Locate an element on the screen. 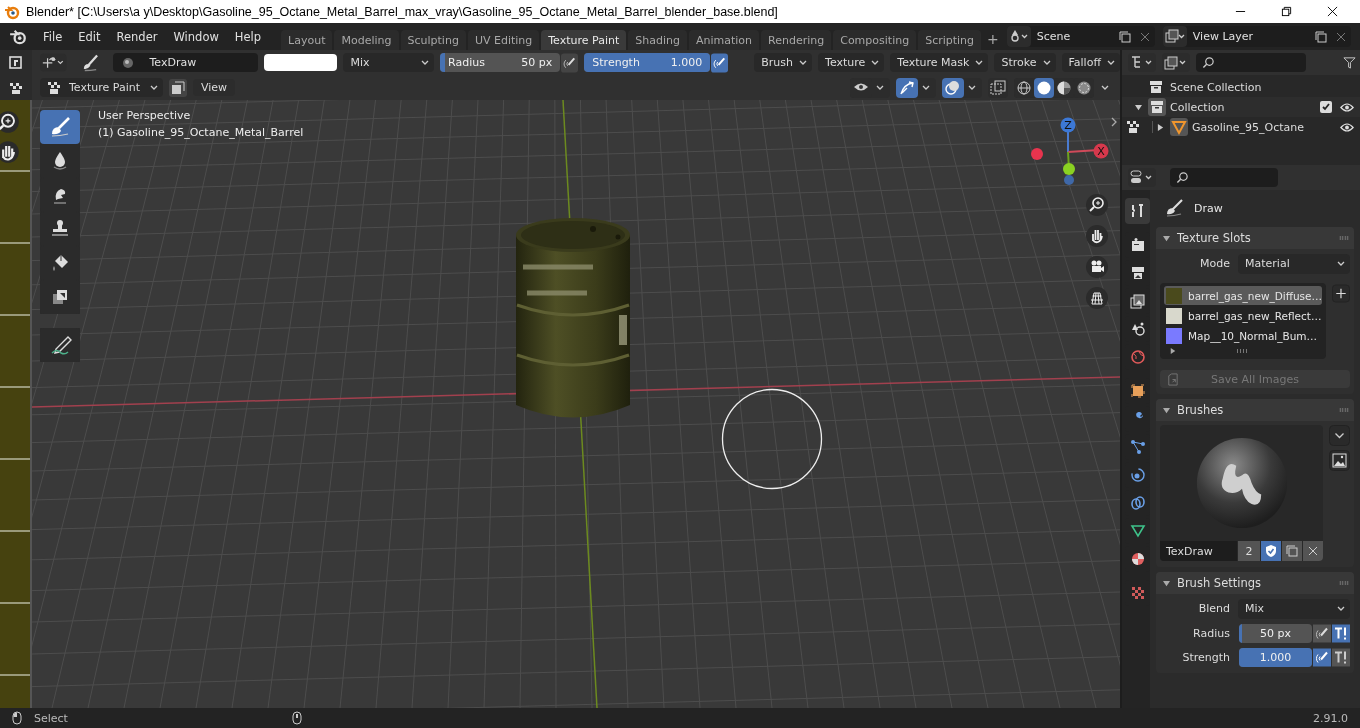 The width and height of the screenshot is (1360, 728). radius-slider: 50 px is located at coordinates (1275, 633).